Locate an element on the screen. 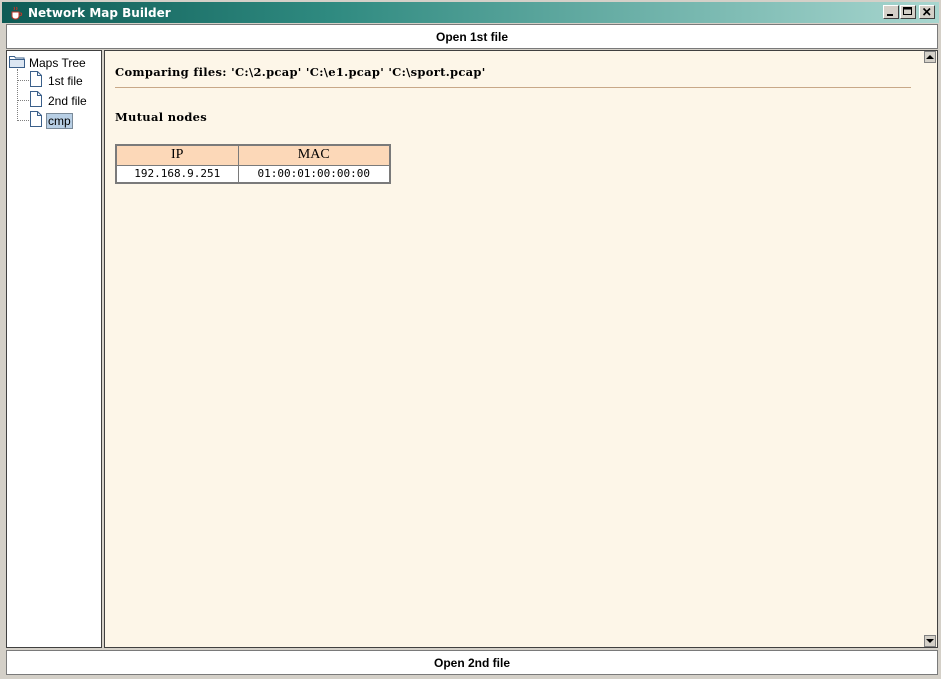  tree-item-label: 1st file is located at coordinates (65, 80).